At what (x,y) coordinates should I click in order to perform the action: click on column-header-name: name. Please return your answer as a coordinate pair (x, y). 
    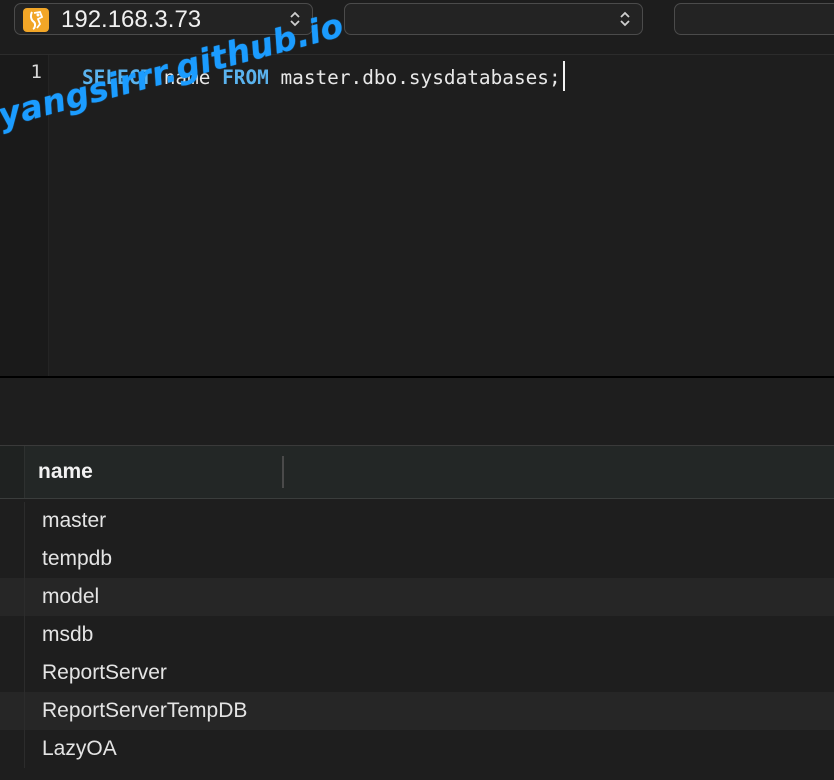
    Looking at the image, I should click on (65, 472).